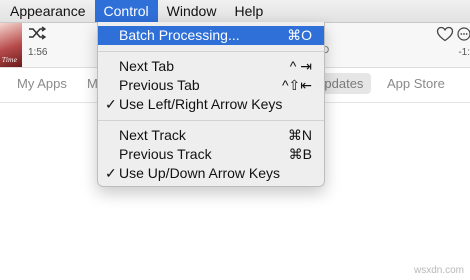  I want to click on tab-my-apps: My Apps, so click(42, 83).